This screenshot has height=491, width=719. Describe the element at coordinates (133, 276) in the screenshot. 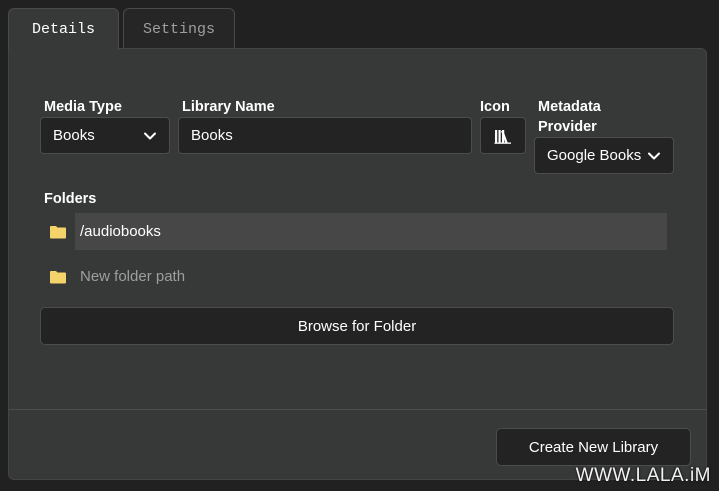

I see `new-folder-placeholder: New folder path` at that location.